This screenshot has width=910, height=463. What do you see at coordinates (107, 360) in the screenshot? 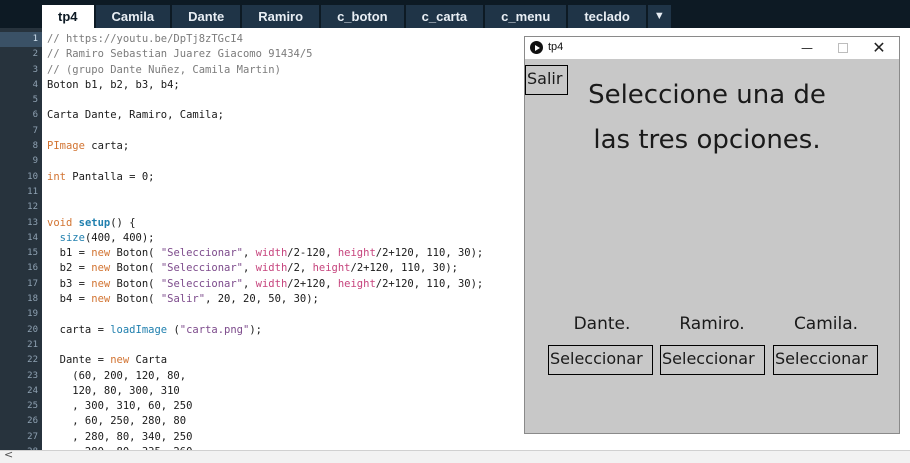
I see `code-text: Dante = new Carta` at bounding box center [107, 360].